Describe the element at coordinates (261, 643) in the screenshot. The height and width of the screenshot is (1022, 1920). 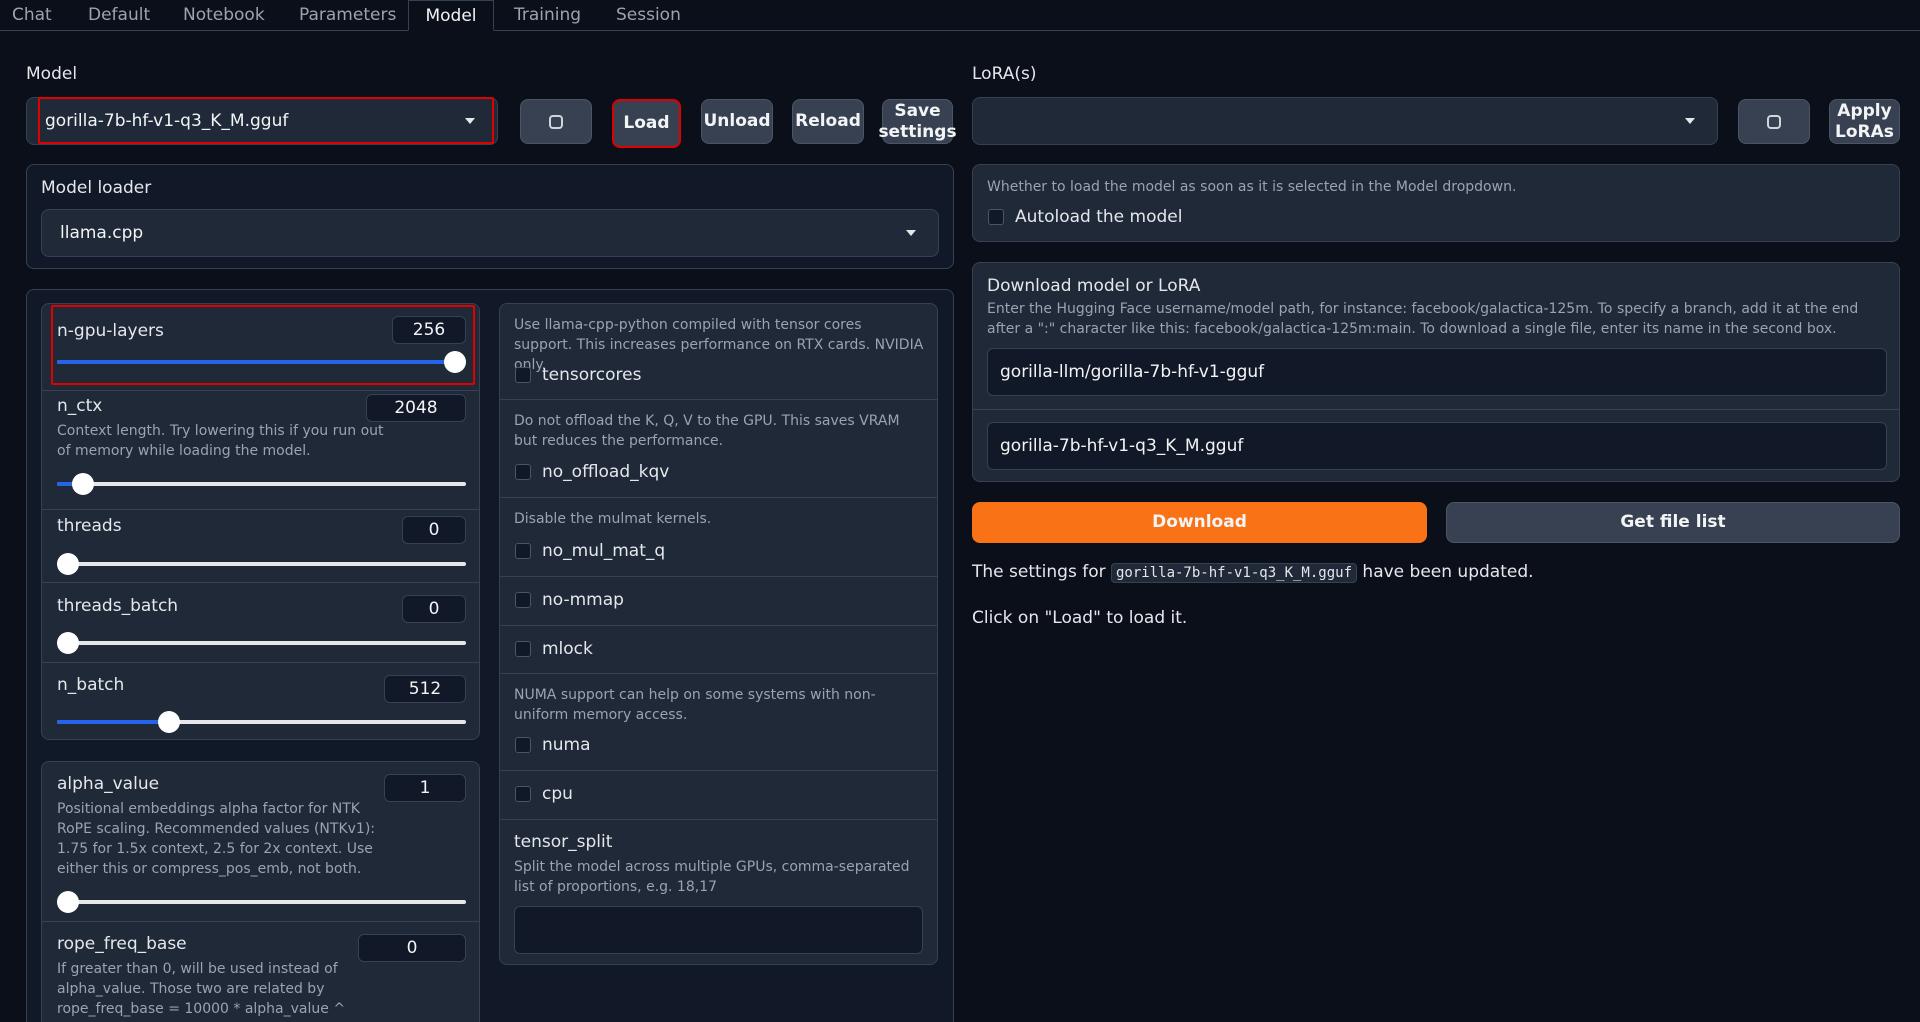
I see `threads-batch-slider` at that location.